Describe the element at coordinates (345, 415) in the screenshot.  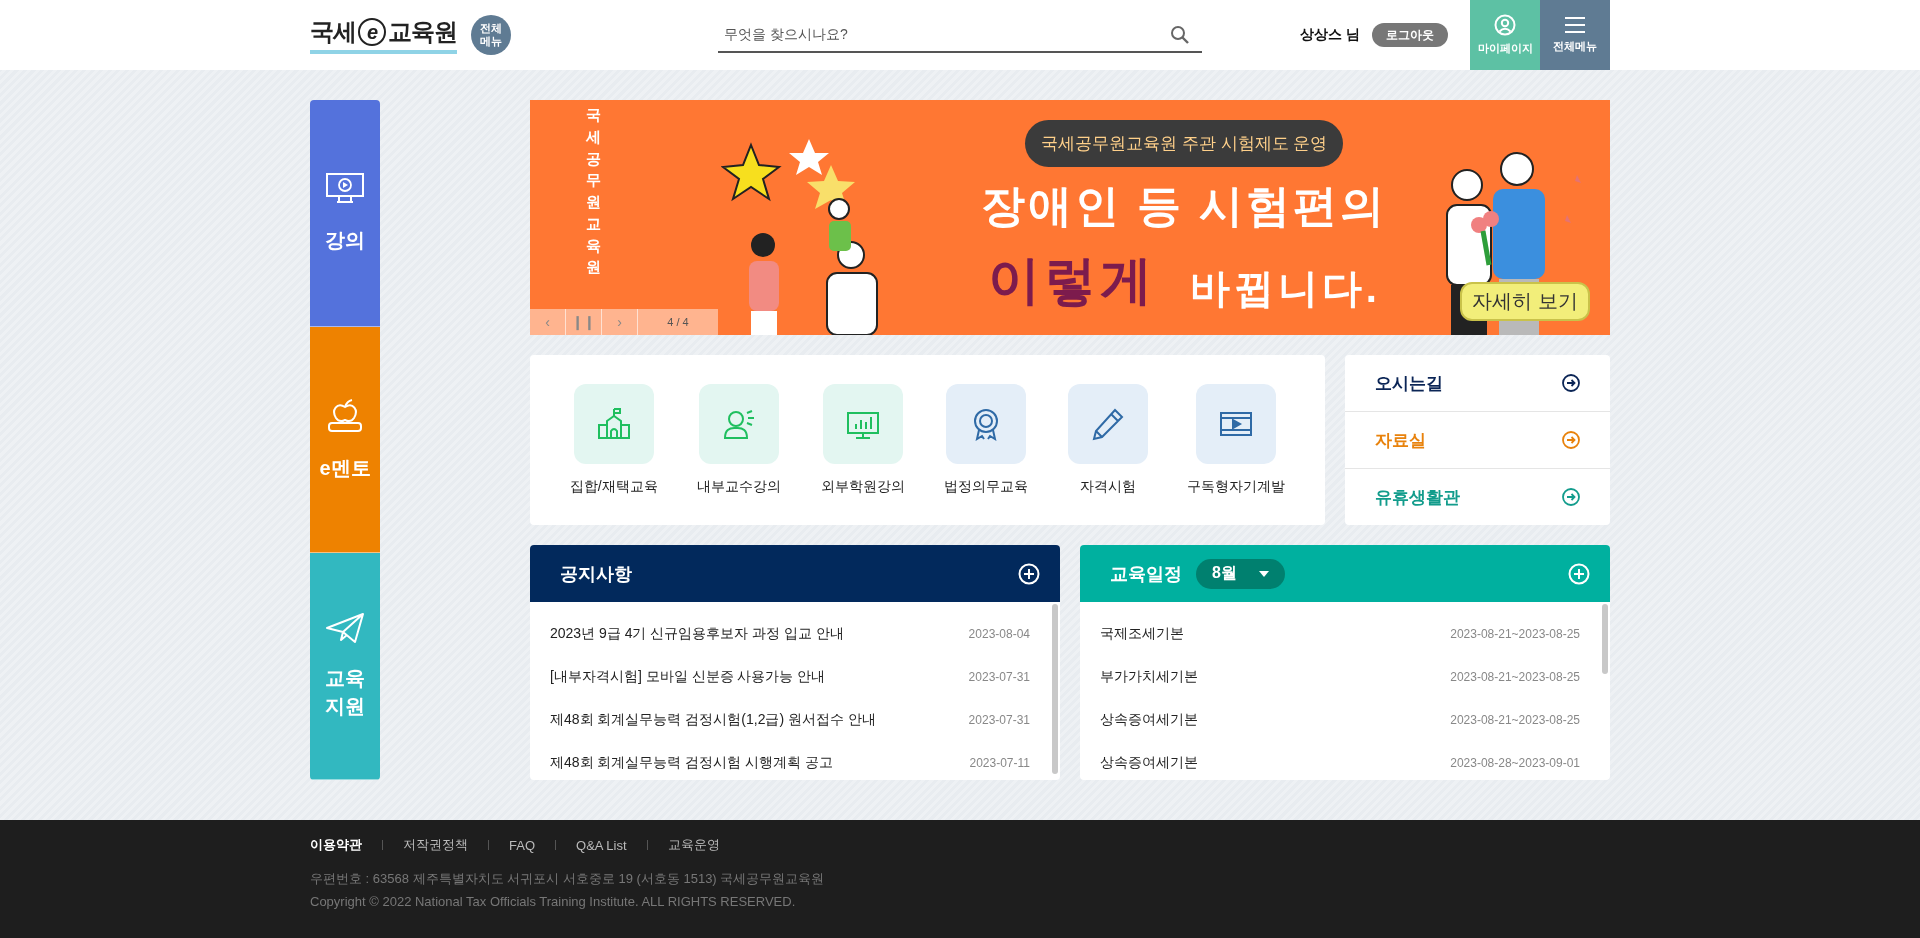
I see `apple-book-icon` at that location.